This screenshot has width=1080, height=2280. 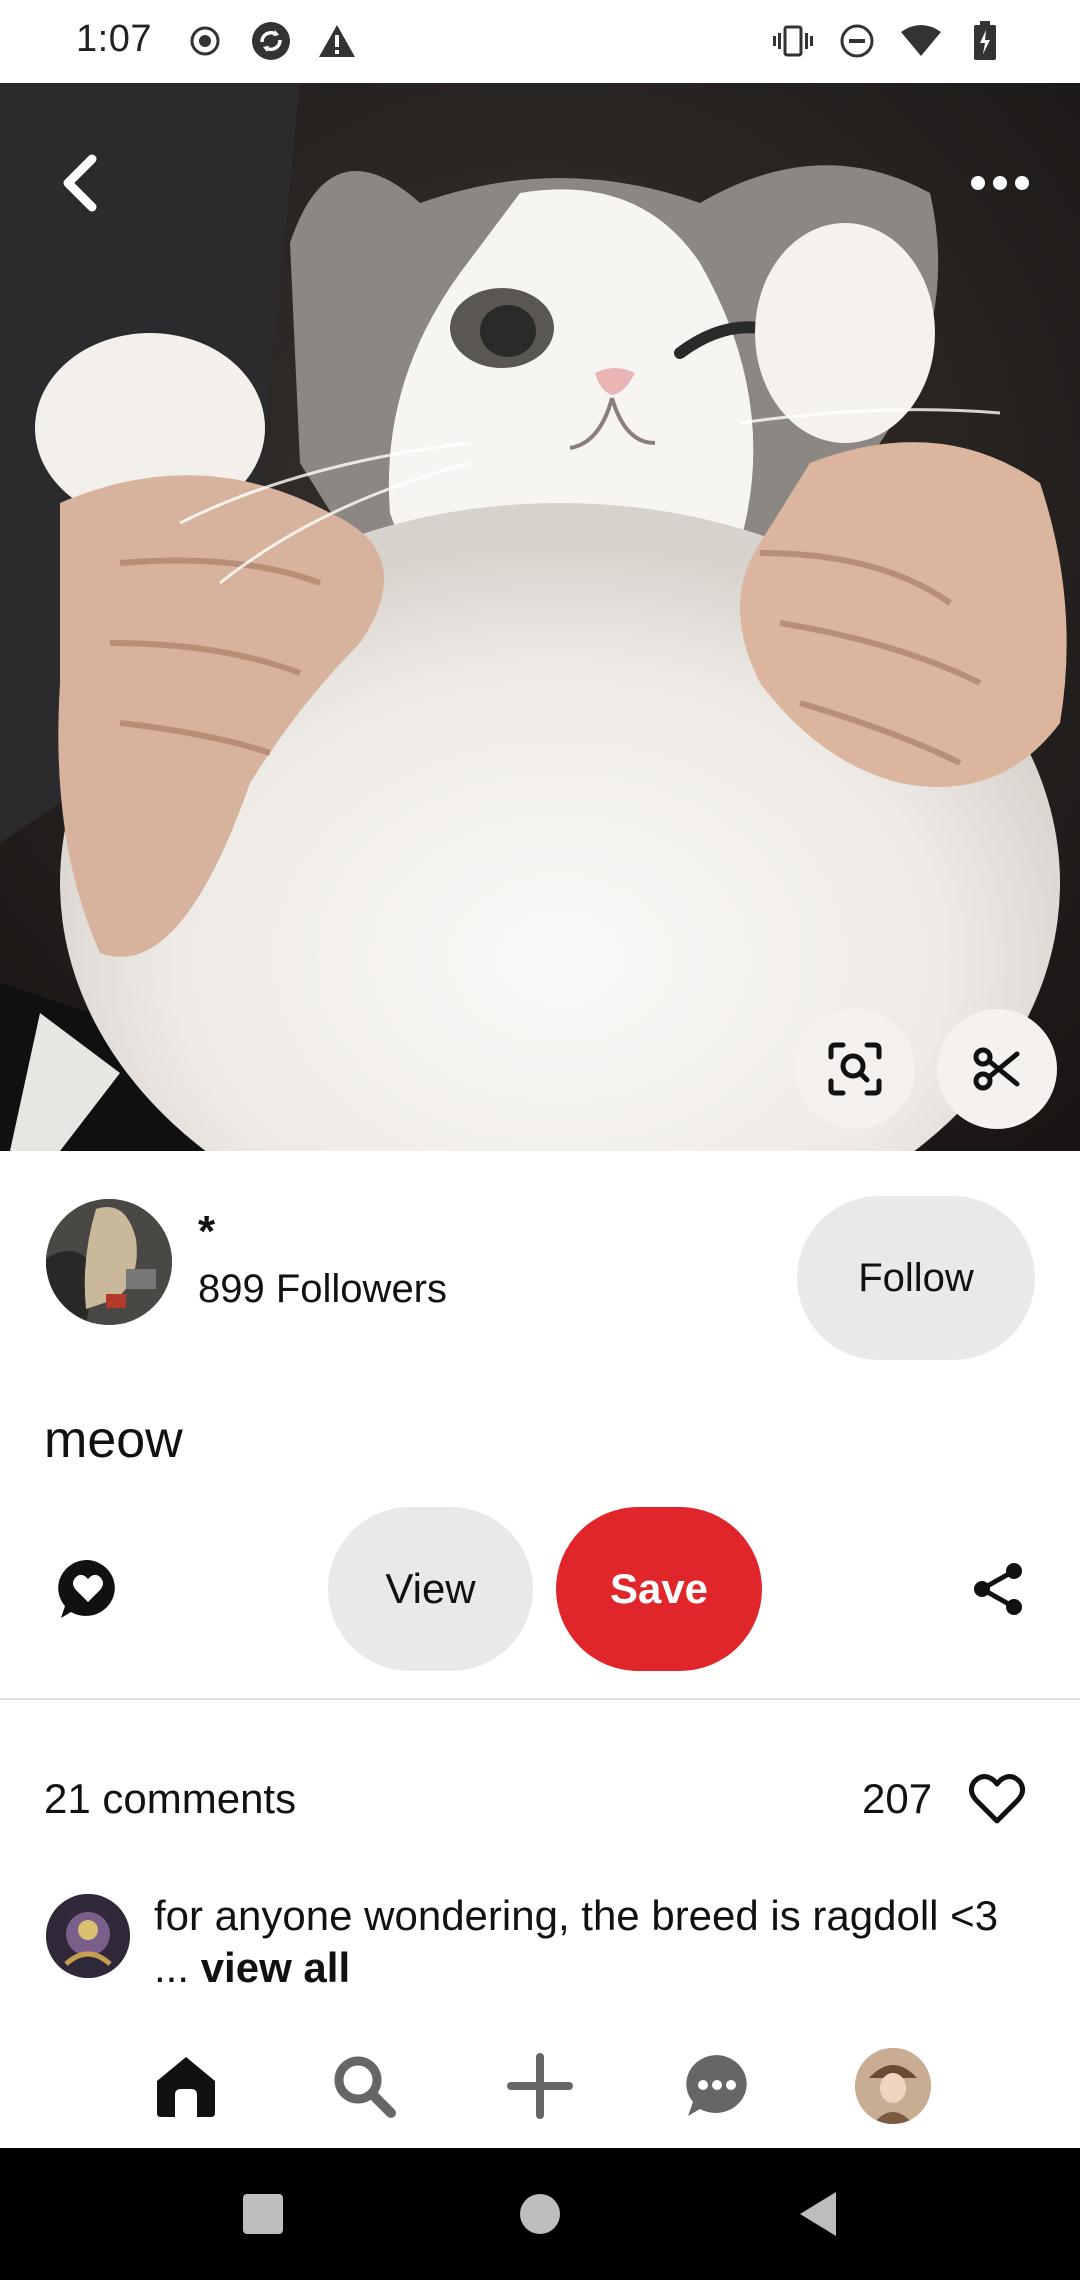 I want to click on follower-count: 899 Followers, so click(x=323, y=1289).